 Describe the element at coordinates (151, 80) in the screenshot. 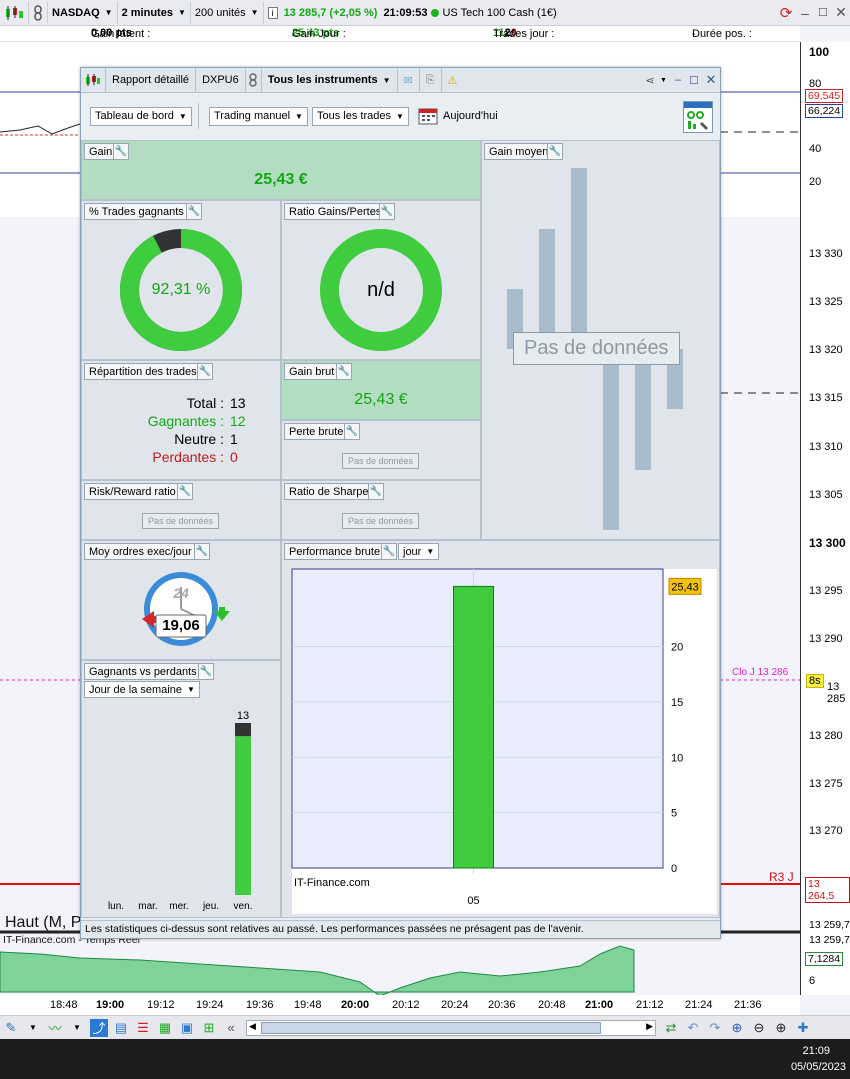

I see `tab-rapport: Rapport détaillé` at that location.